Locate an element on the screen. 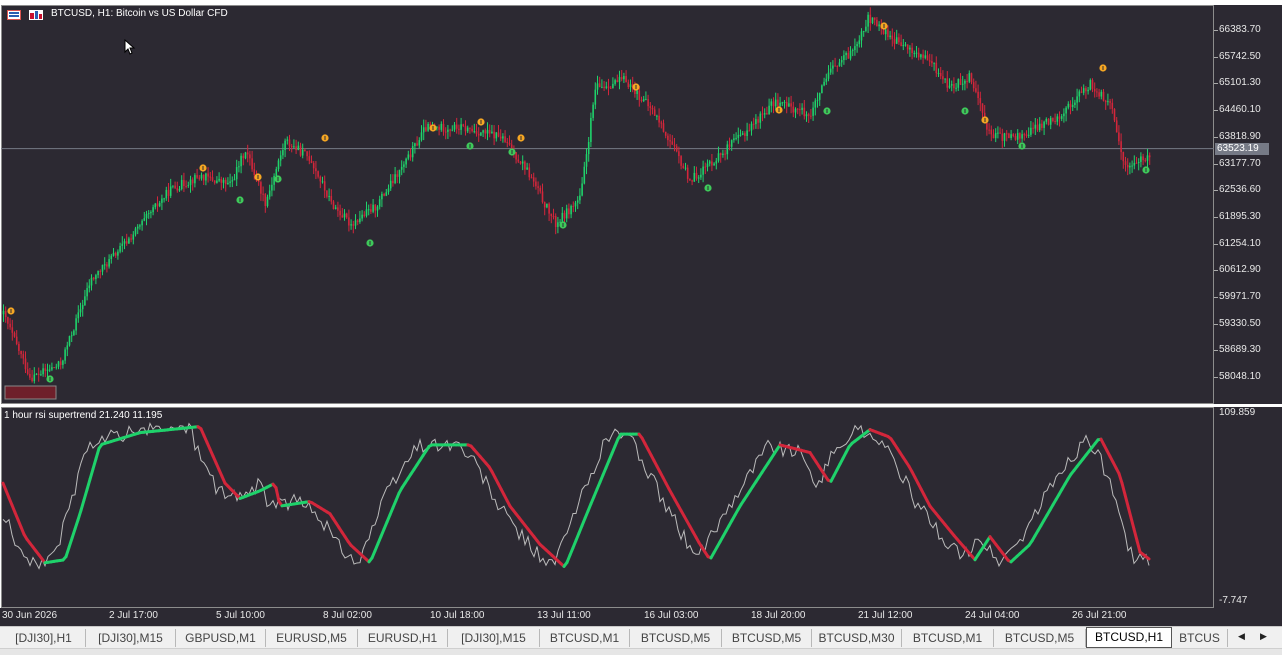 The width and height of the screenshot is (1282, 655). sell-signal-icon is located at coordinates (635, 86).